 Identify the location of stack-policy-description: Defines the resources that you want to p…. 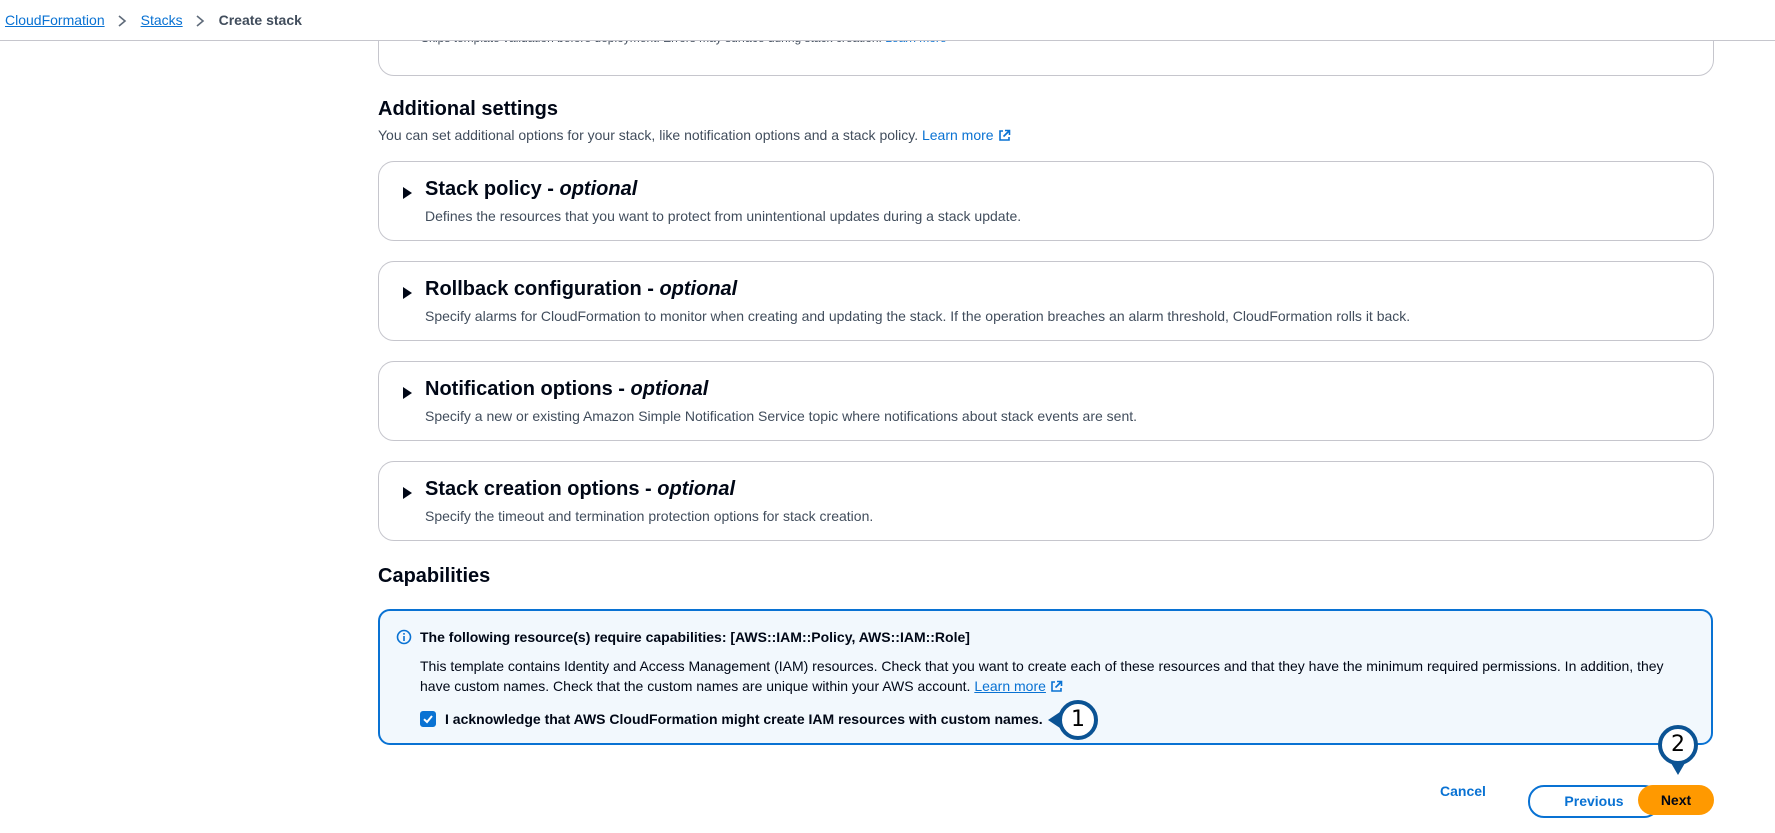
(723, 216).